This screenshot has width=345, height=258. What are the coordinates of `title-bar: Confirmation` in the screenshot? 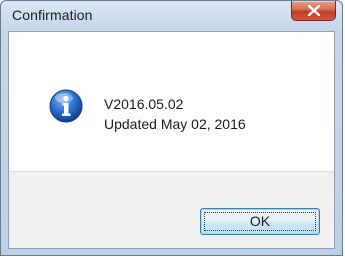 It's located at (171, 16).